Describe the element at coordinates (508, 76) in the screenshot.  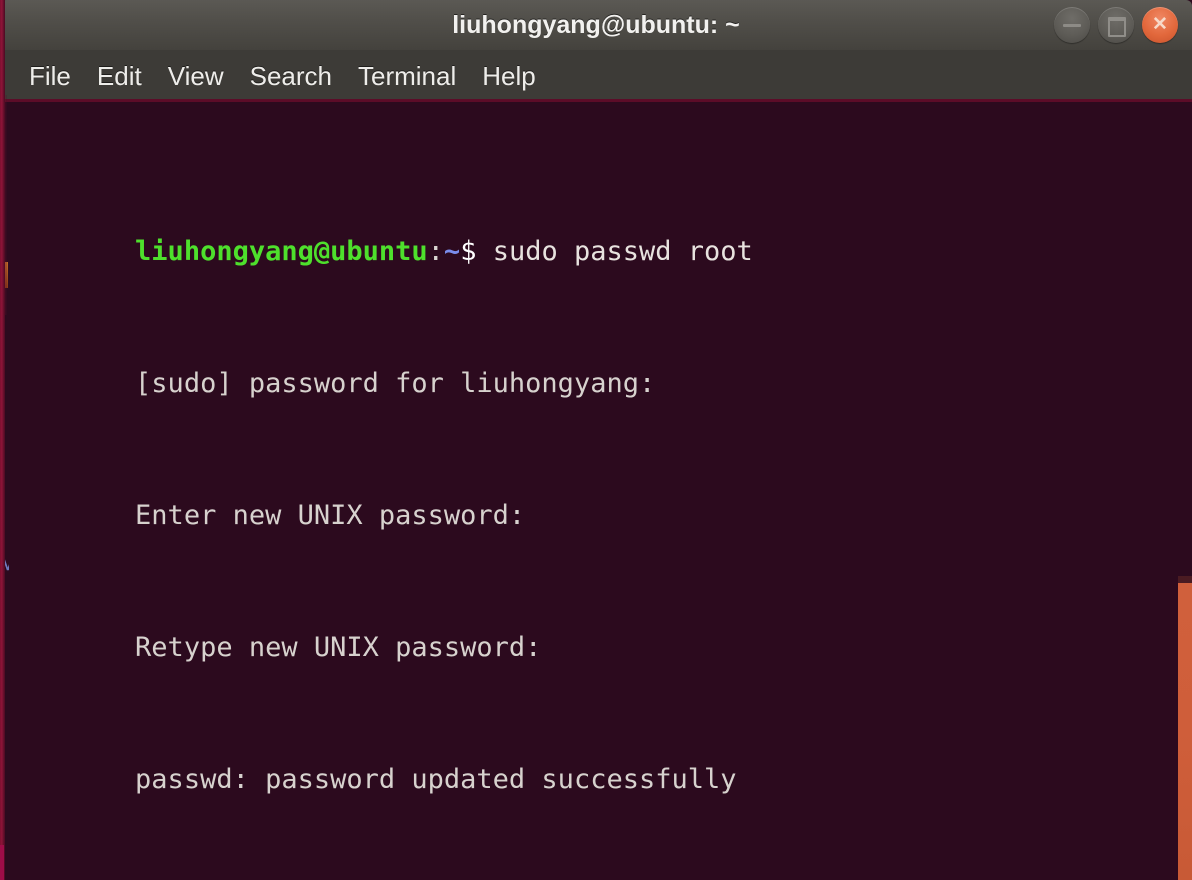
I see `menu-item-help: Help` at that location.